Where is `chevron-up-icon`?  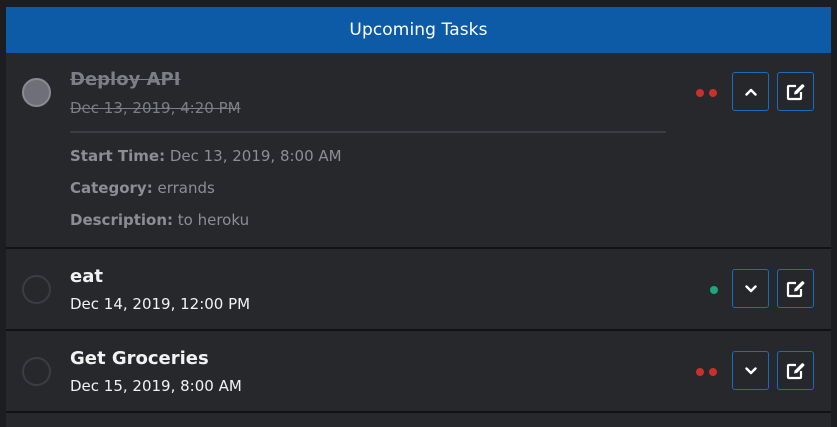 chevron-up-icon is located at coordinates (750, 92).